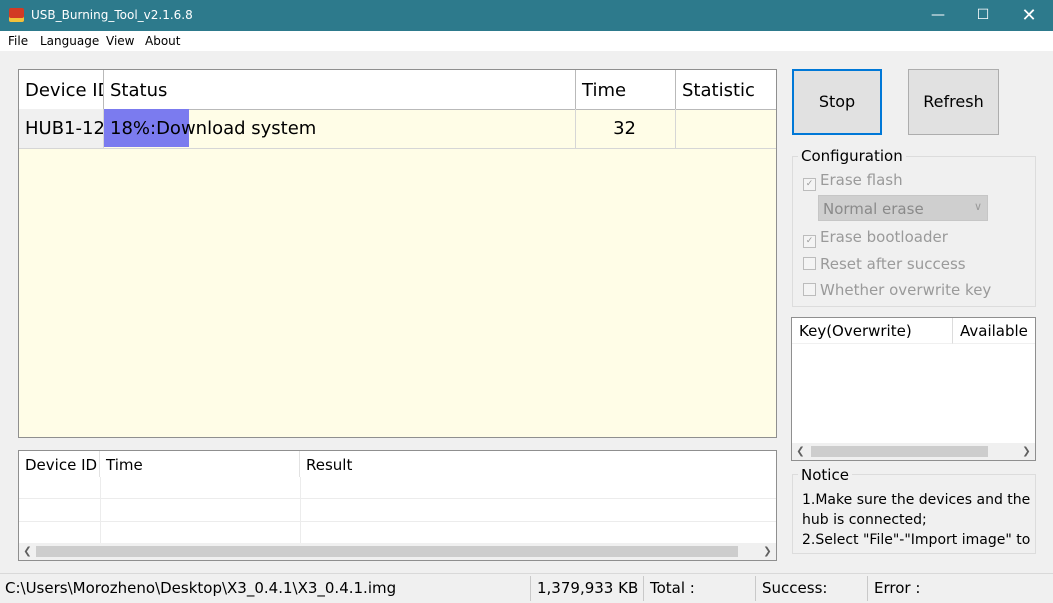 The image size is (1053, 603). I want to click on image-size: 1,379,933 KB, so click(588, 588).